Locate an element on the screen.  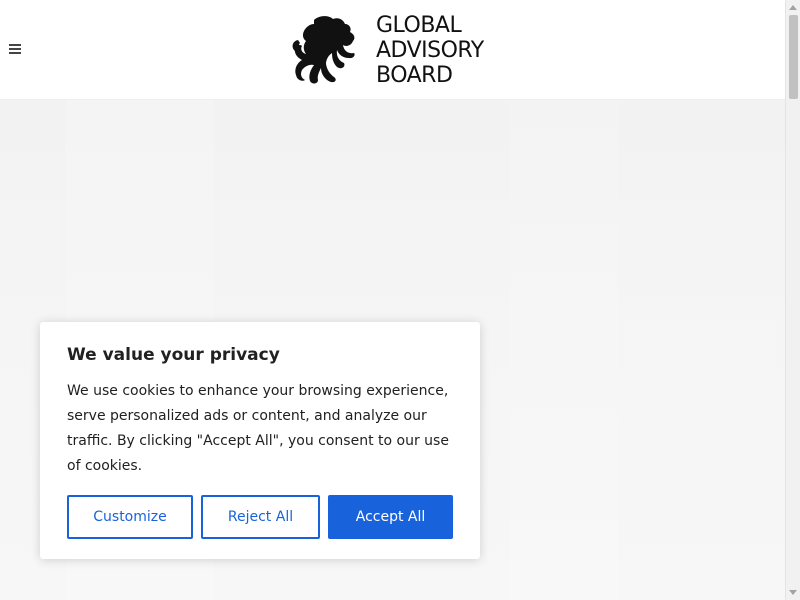
brand-name: GLOBAL ADVISORY BOARD is located at coordinates (430, 50).